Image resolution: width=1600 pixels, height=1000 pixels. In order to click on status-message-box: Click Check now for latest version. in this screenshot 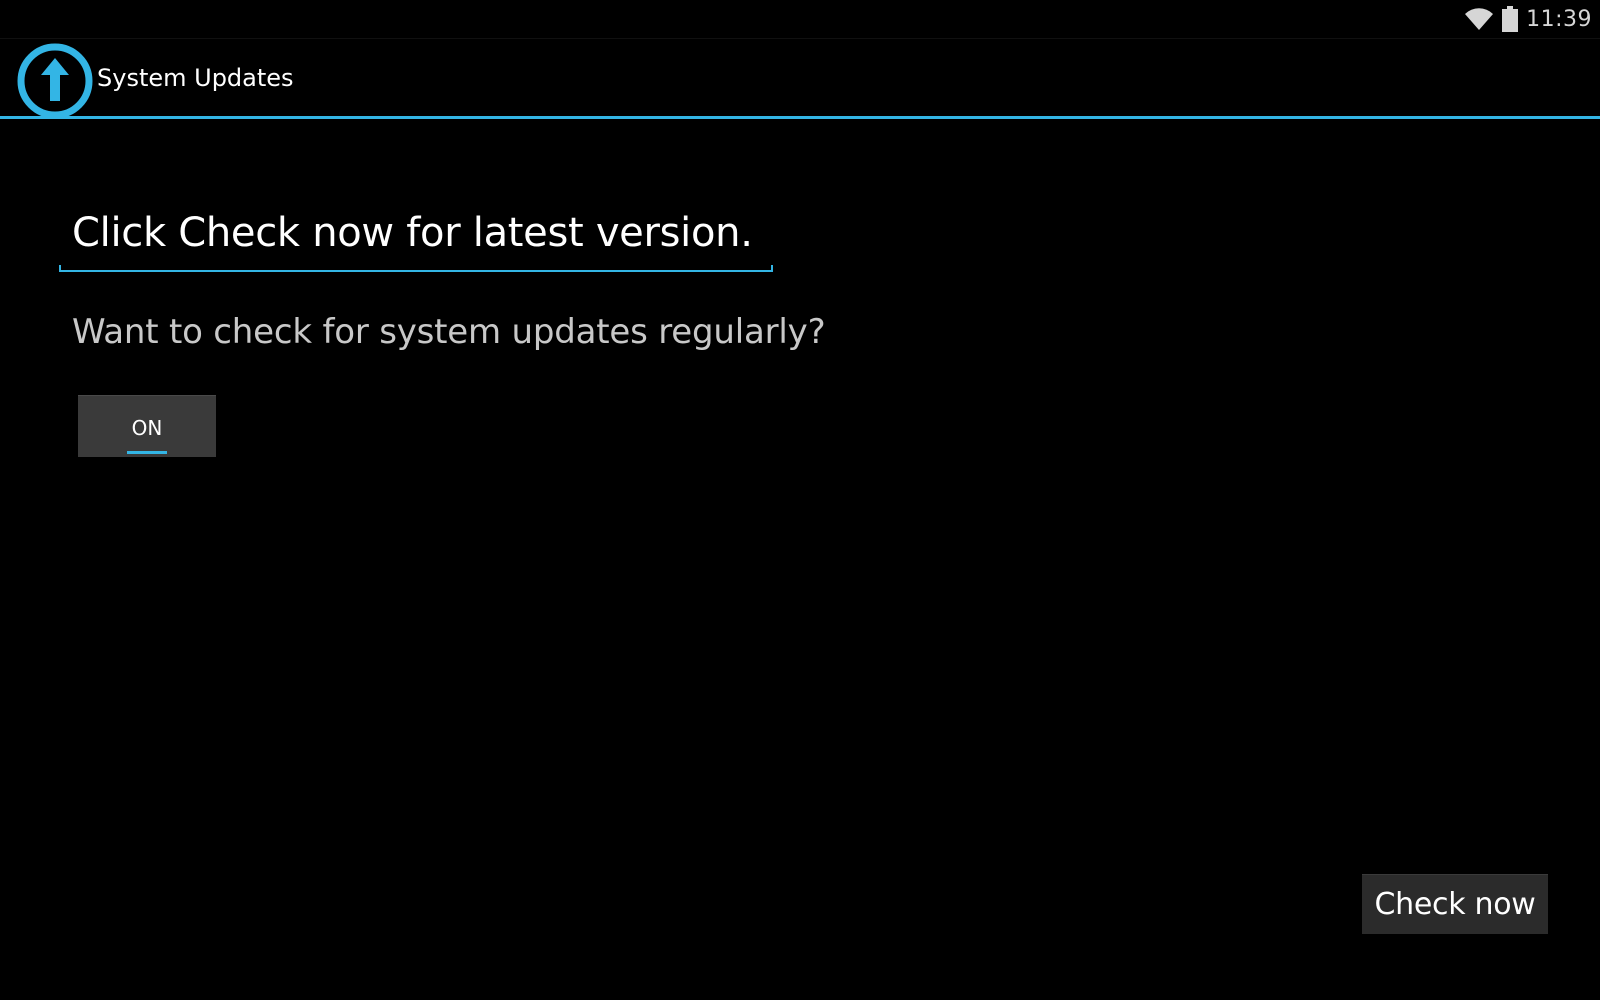, I will do `click(416, 236)`.